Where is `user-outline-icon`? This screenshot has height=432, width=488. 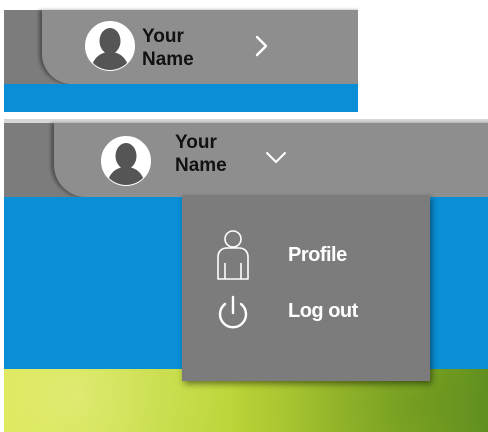
user-outline-icon is located at coordinates (233, 255).